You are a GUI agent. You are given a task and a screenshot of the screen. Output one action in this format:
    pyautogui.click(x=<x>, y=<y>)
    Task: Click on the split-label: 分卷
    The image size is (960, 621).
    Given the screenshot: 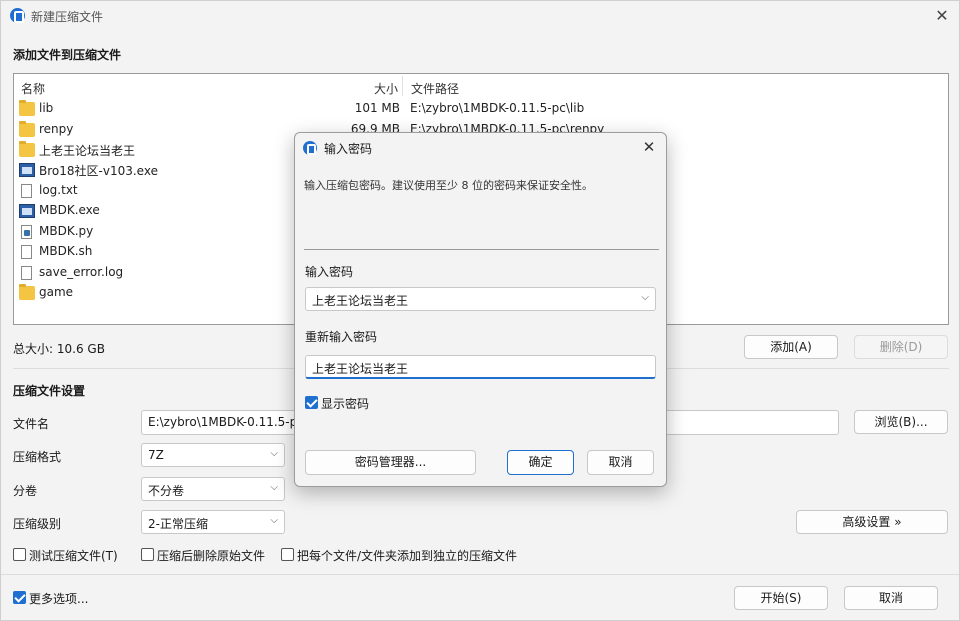 What is the action you would take?
    pyautogui.click(x=25, y=491)
    